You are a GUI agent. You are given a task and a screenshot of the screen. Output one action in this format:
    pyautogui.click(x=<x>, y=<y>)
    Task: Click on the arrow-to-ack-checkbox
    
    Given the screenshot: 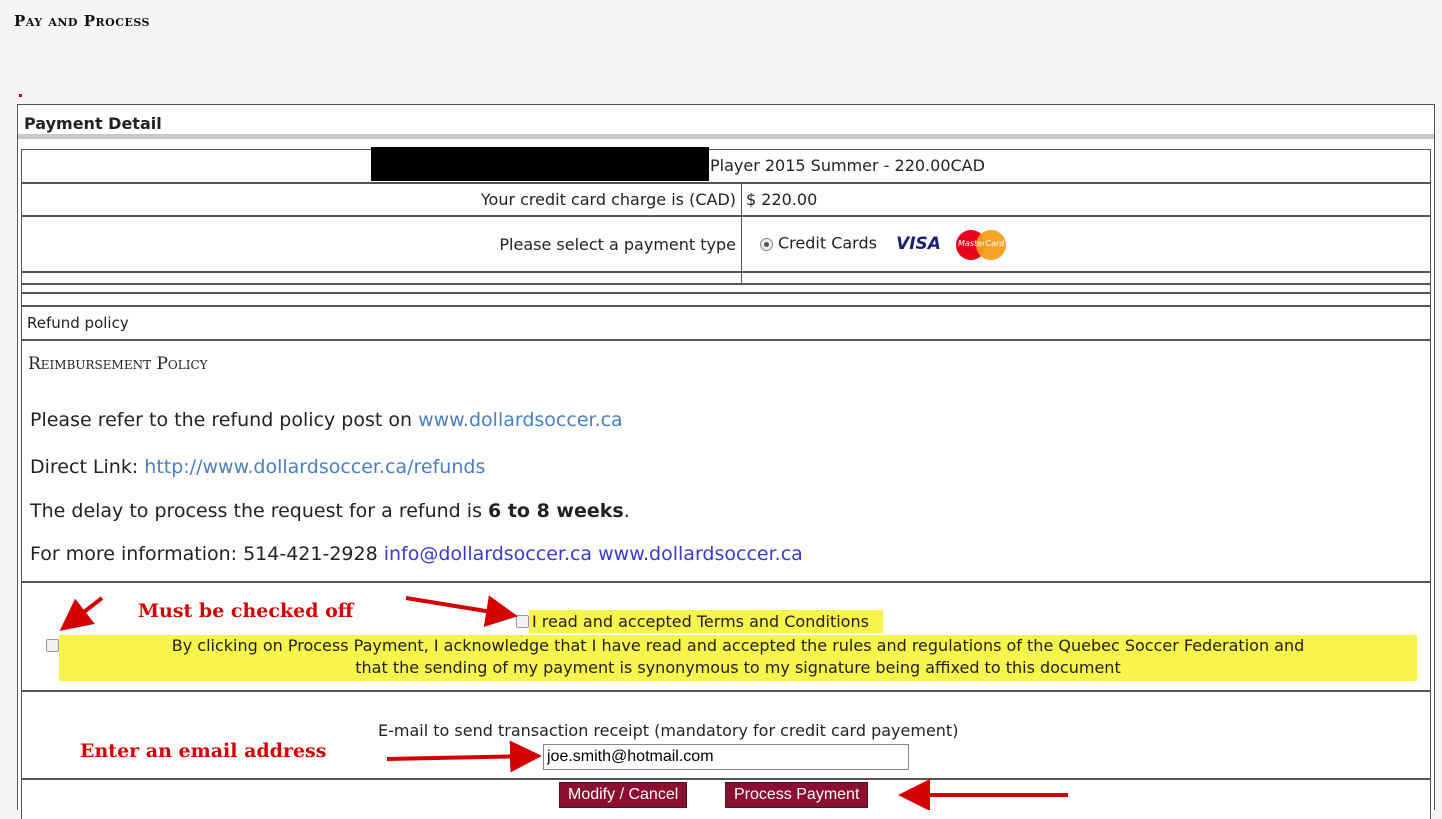 What is the action you would take?
    pyautogui.click(x=81, y=613)
    